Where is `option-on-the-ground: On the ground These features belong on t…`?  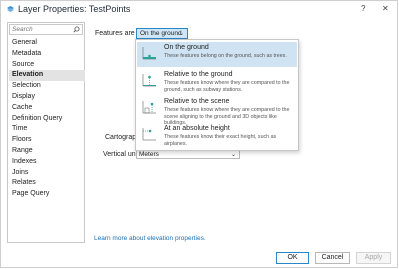 option-on-the-ground: On the ground These features belong on t… is located at coordinates (217, 54).